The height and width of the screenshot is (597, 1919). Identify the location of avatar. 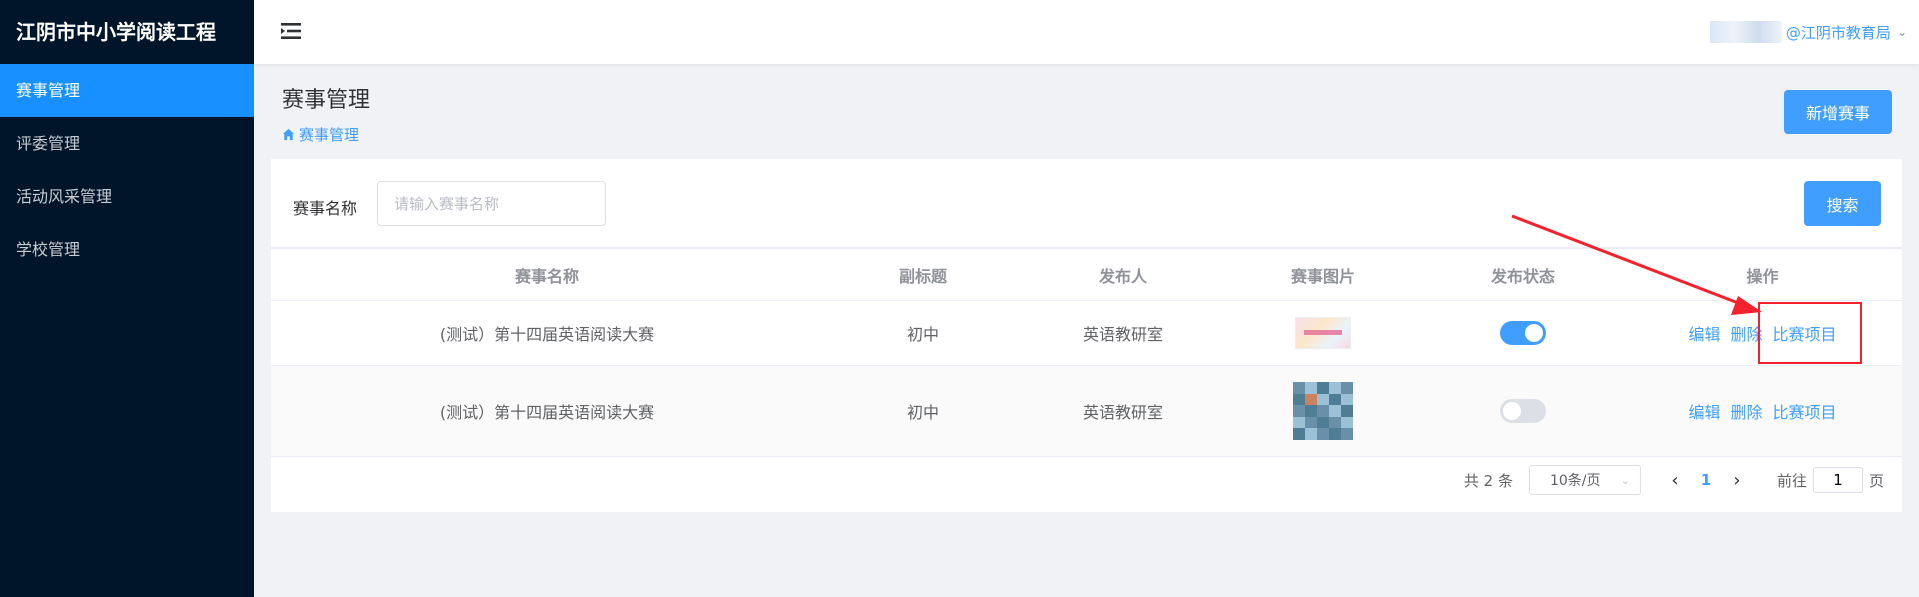
(1745, 32).